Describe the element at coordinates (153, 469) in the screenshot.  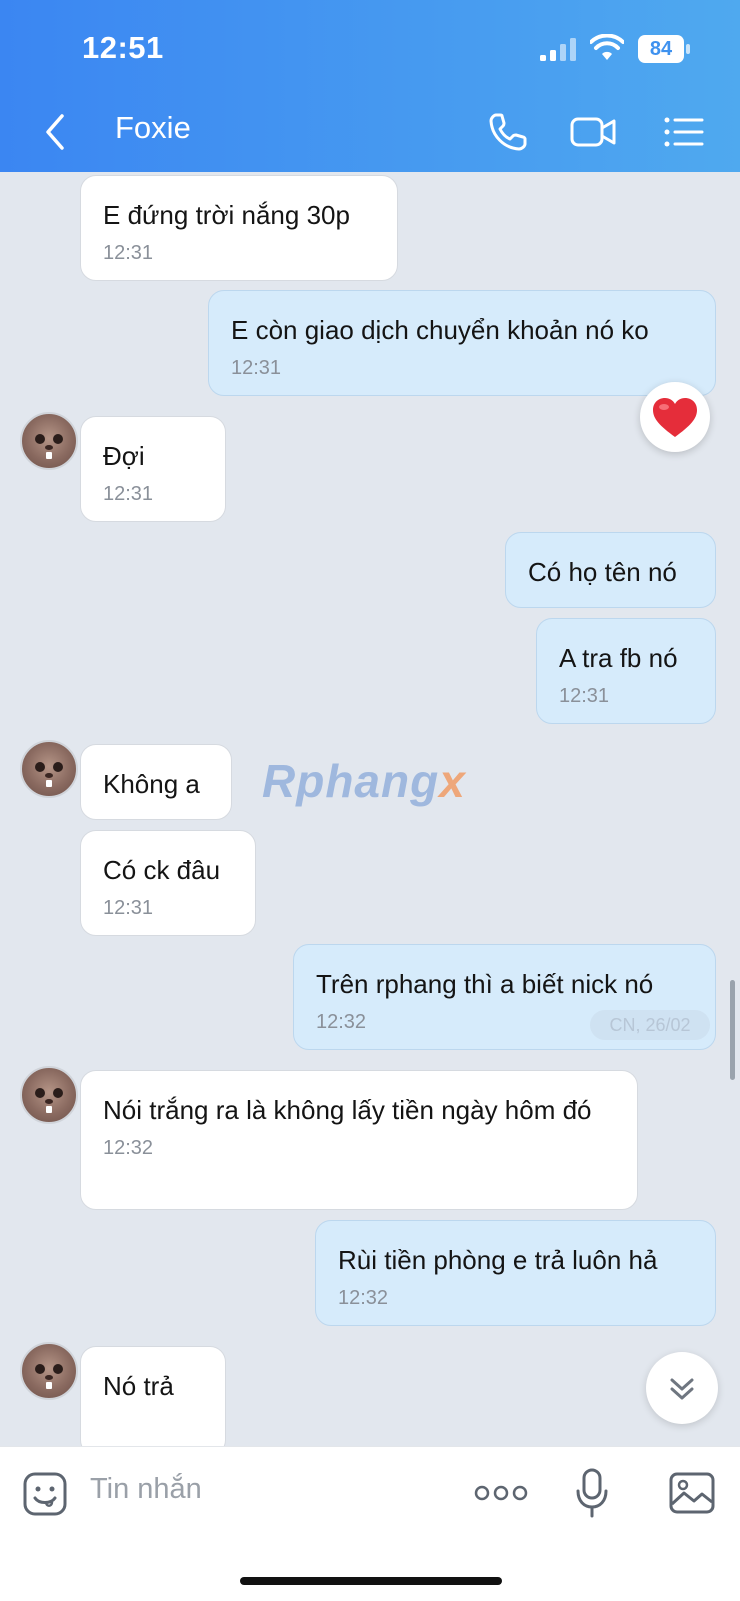
I see `message-bubble: Đợi 12:31` at that location.